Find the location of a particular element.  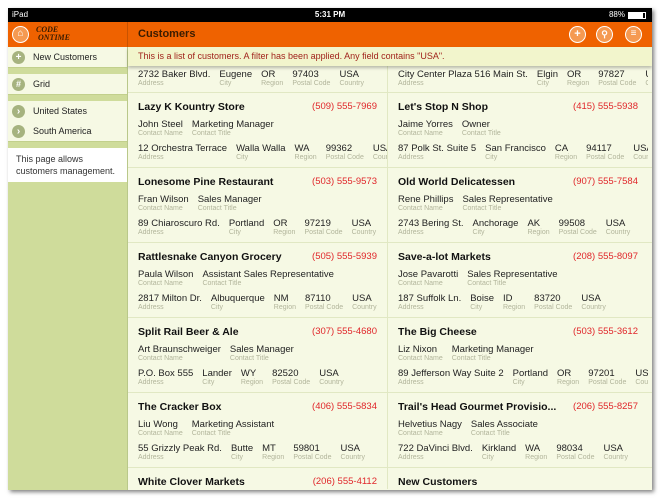

field: Walla Walla City is located at coordinates (260, 152).